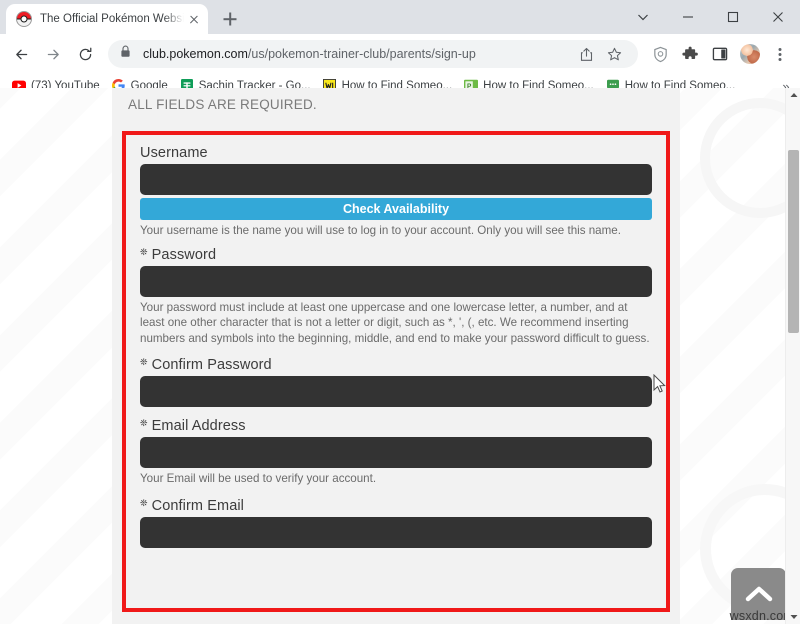  What do you see at coordinates (758, 594) in the screenshot?
I see `chevron-up-icon` at bounding box center [758, 594].